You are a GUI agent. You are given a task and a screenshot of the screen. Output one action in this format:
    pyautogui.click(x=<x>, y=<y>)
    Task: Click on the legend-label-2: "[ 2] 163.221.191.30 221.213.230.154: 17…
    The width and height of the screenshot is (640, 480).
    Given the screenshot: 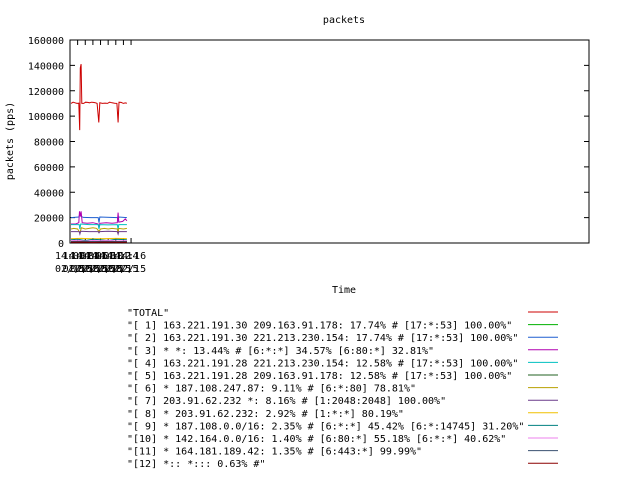 What is the action you would take?
    pyautogui.click(x=322, y=338)
    